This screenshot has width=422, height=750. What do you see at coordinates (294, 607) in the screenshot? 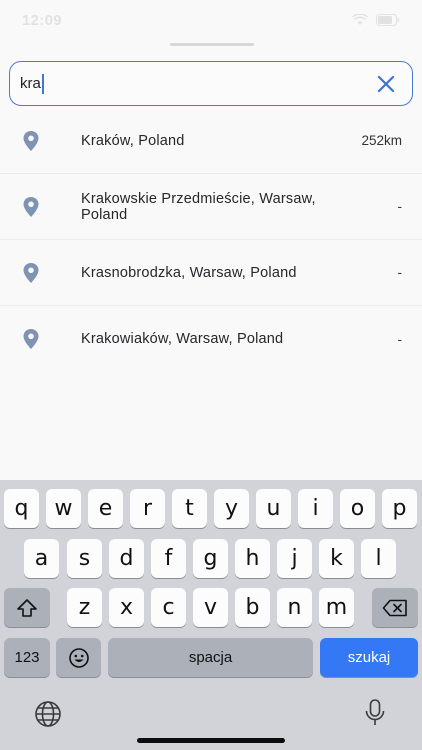
I see `key-n: n` at bounding box center [294, 607].